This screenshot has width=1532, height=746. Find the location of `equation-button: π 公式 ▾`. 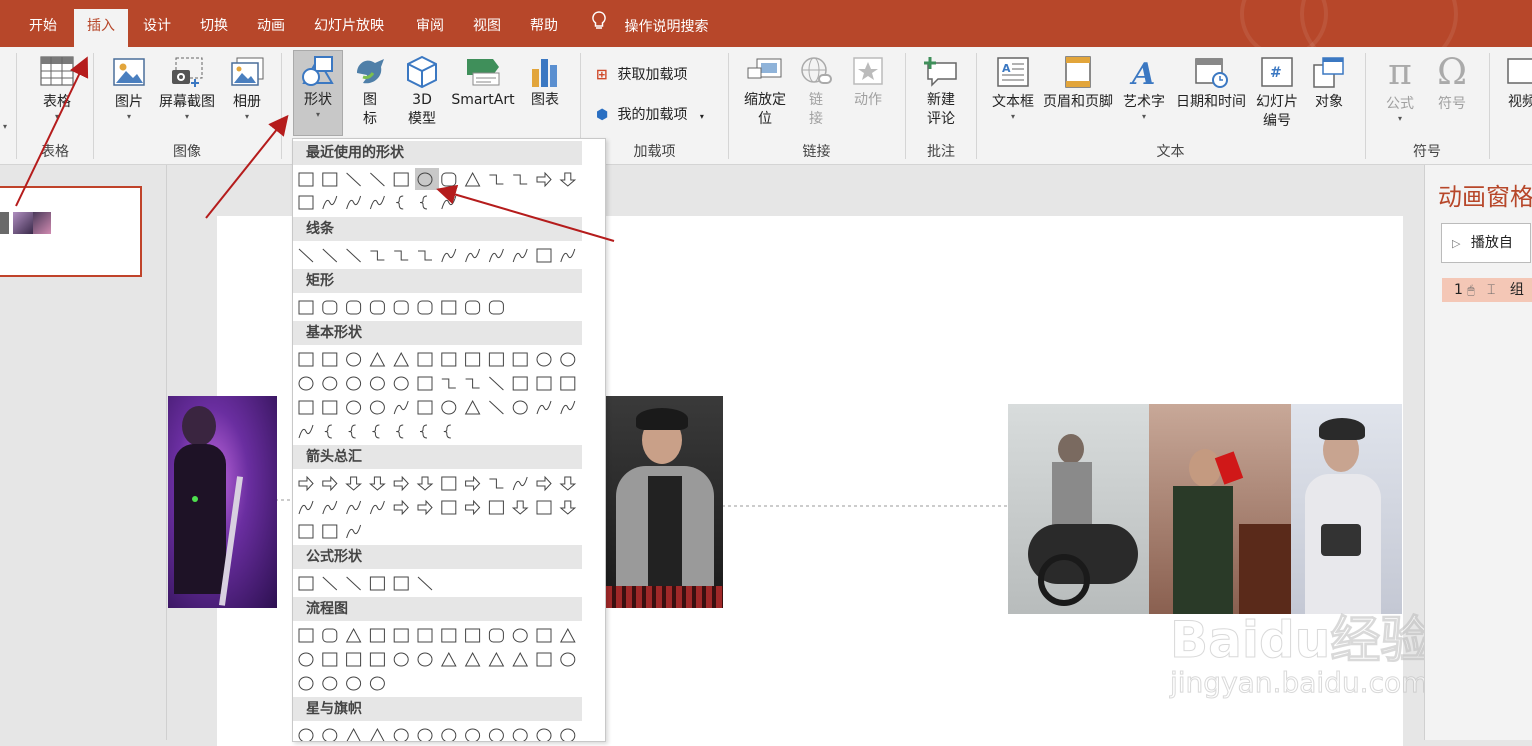

equation-button: π 公式 ▾ is located at coordinates (1400, 88).